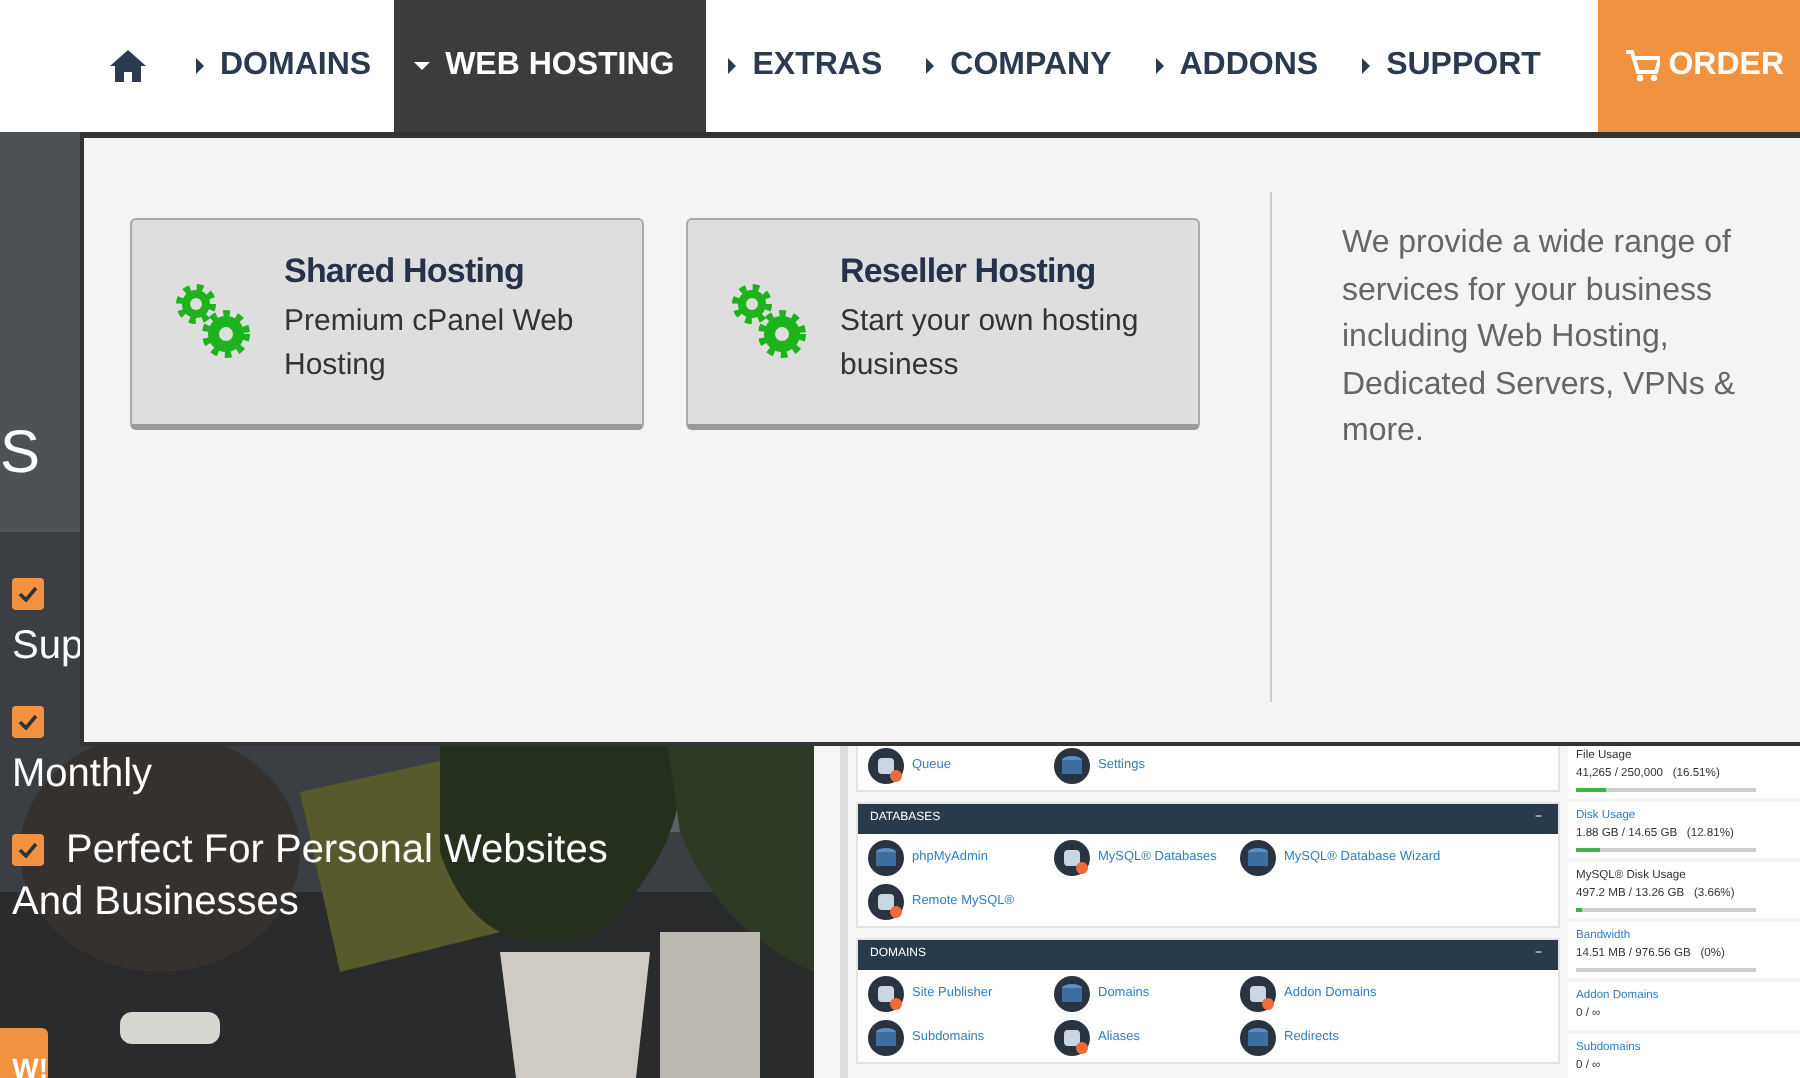 This screenshot has width=1800, height=1078. I want to click on nav-menu-item: DOMAINS, so click(284, 66).